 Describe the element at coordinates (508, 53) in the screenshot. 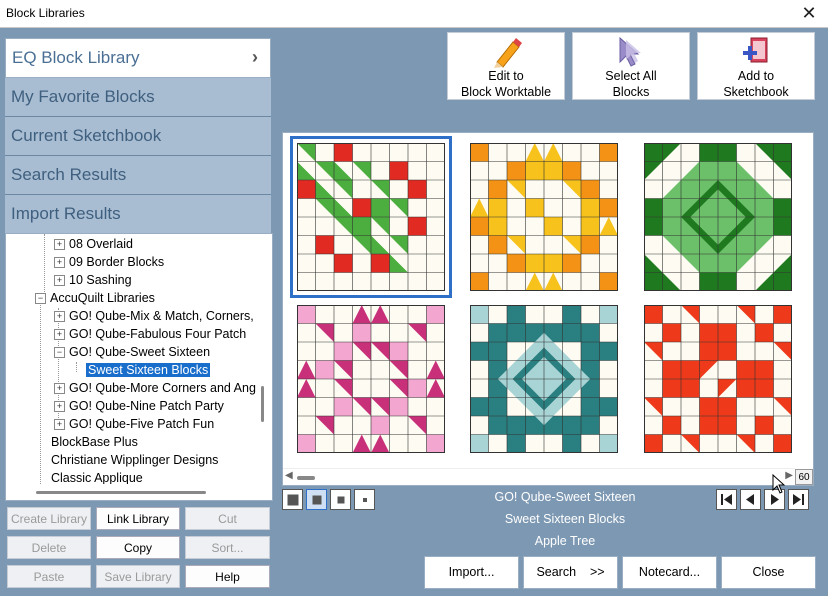

I see `pencil-icon` at that location.